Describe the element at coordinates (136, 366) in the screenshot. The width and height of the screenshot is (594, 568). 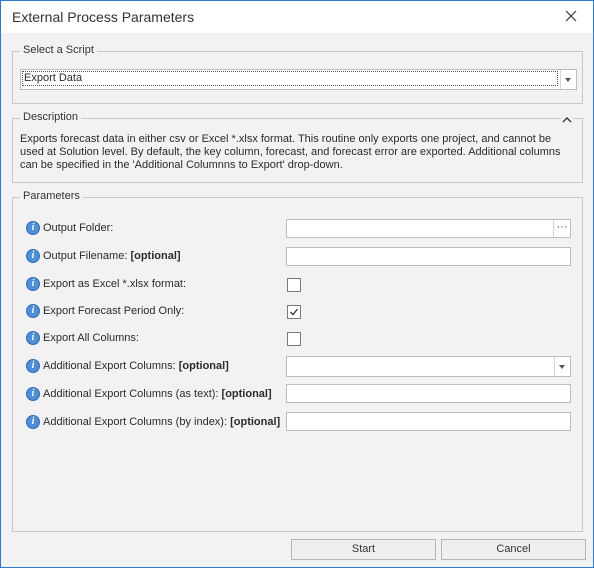
I see `param-label: Additional Export Columns: [optional]` at that location.